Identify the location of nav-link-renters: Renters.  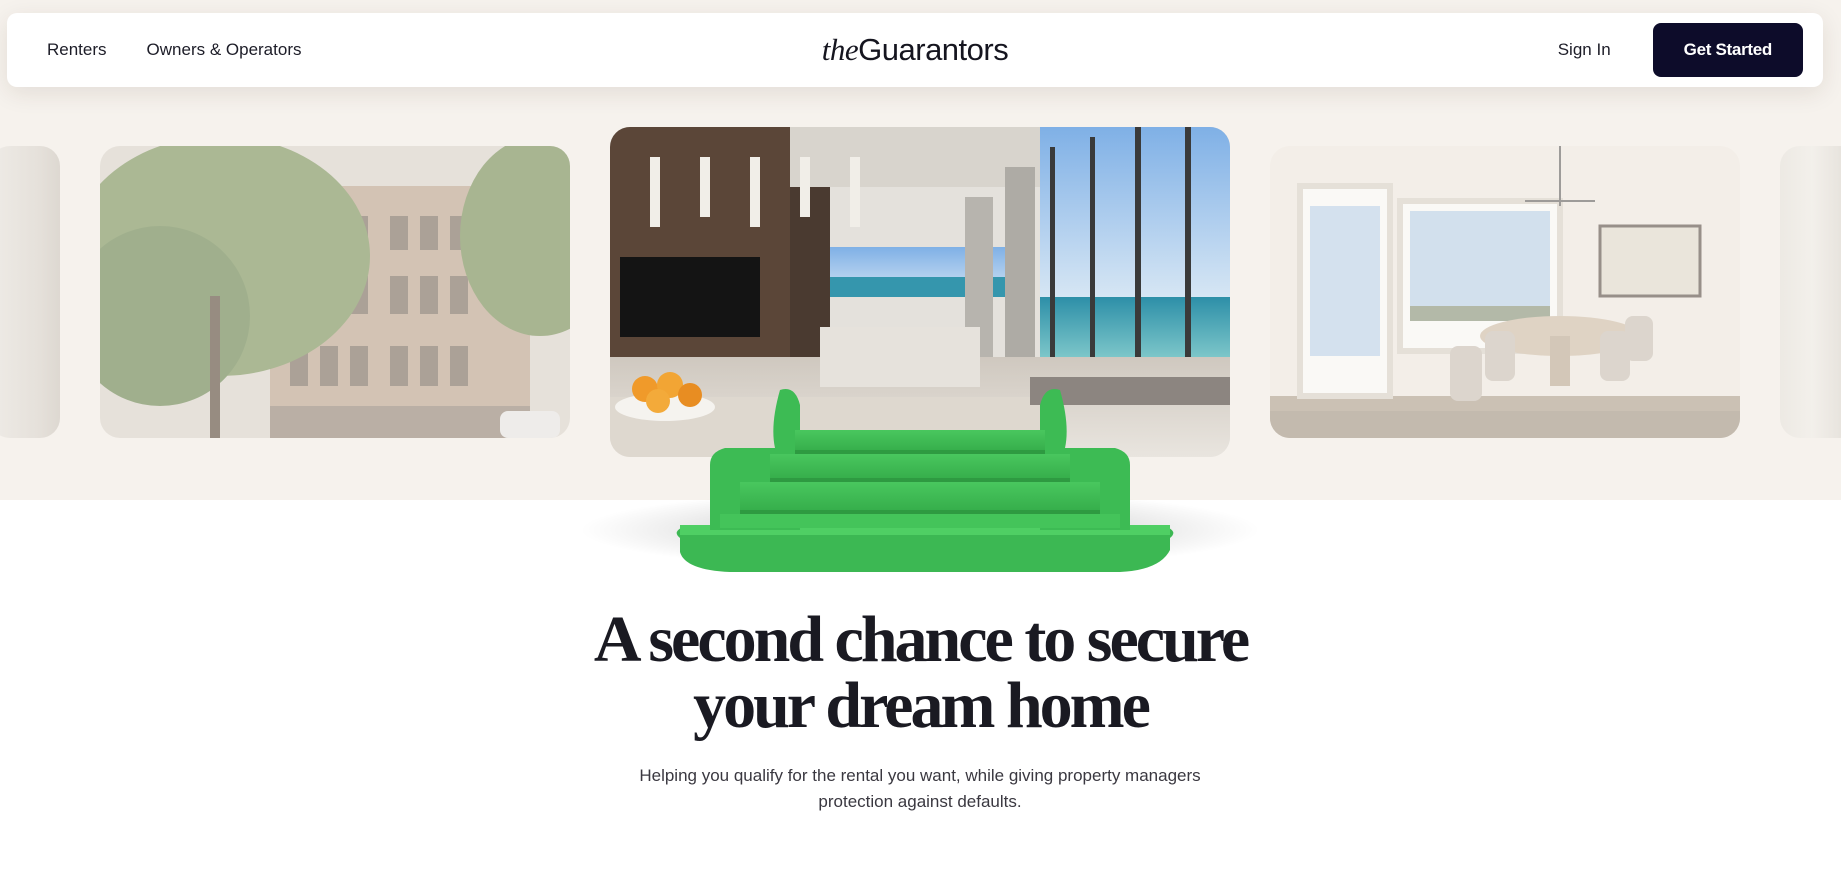
(77, 50).